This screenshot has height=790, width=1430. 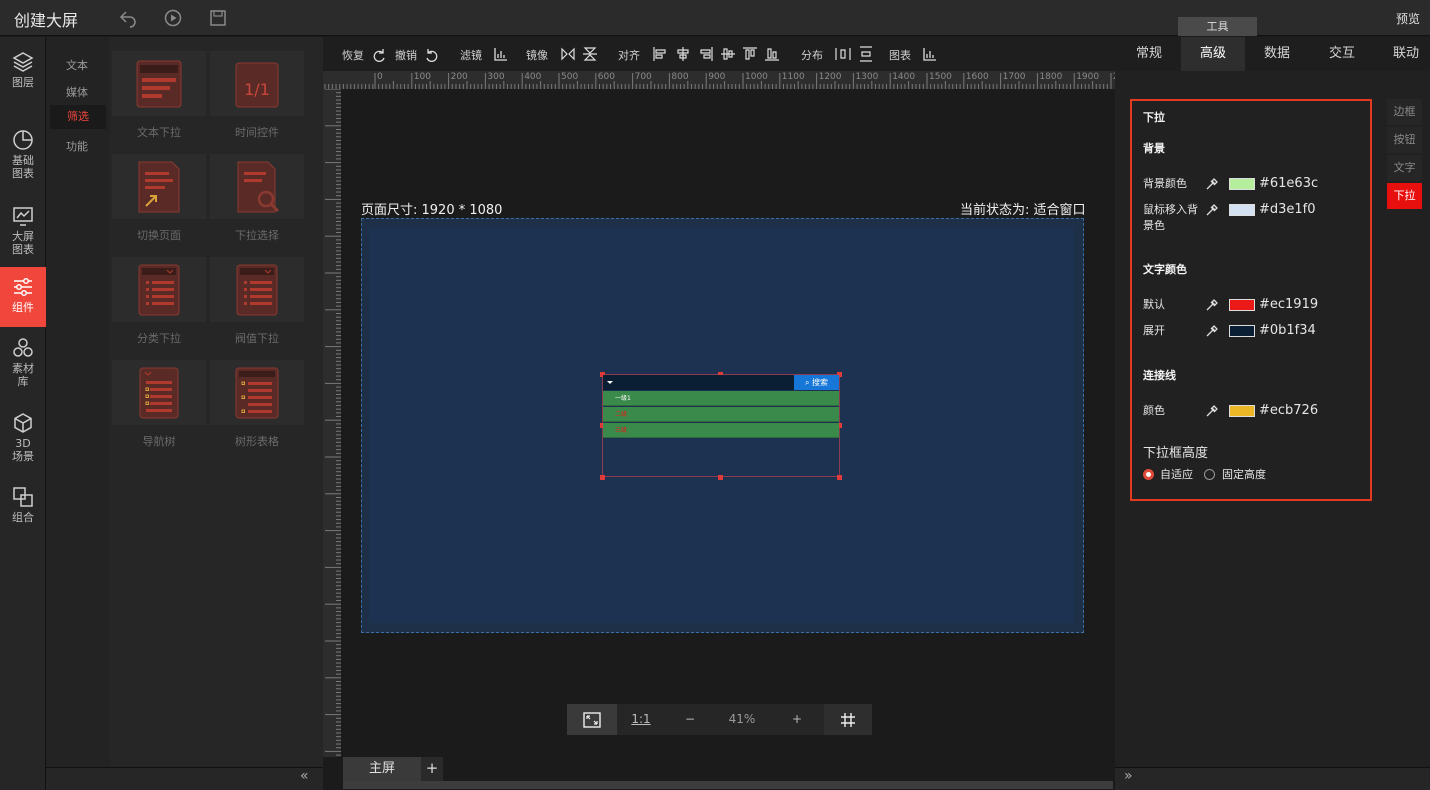 What do you see at coordinates (304, 776) in the screenshot?
I see `collapse-left-icon: «` at bounding box center [304, 776].